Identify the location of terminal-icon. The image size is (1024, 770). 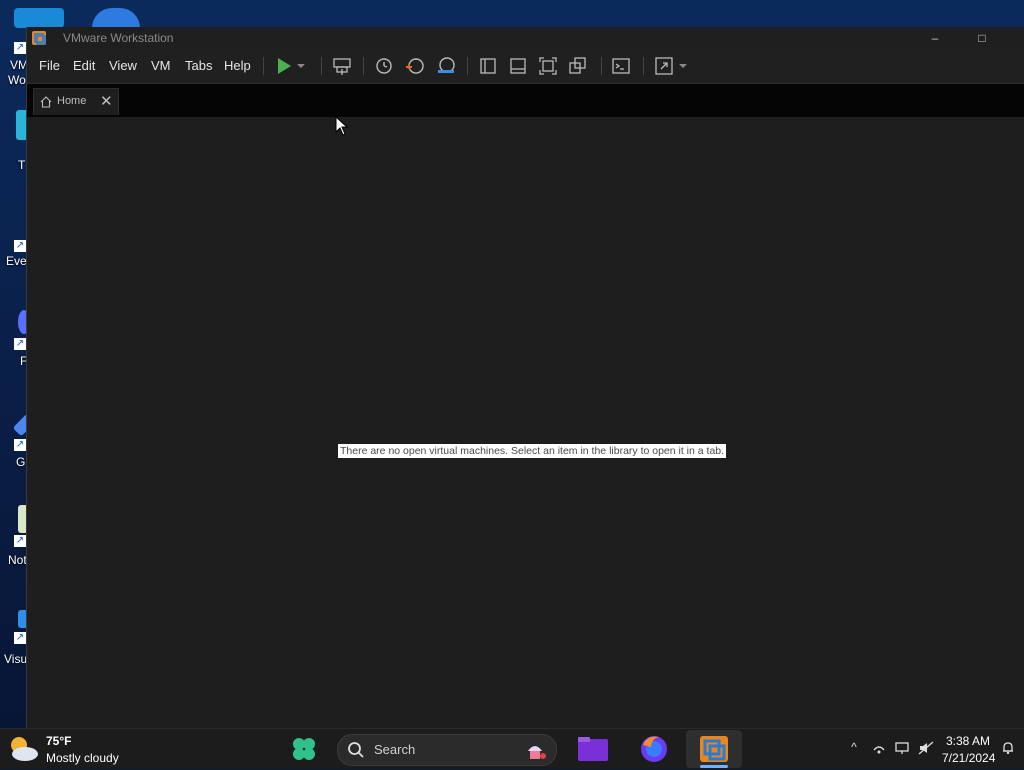
(621, 66).